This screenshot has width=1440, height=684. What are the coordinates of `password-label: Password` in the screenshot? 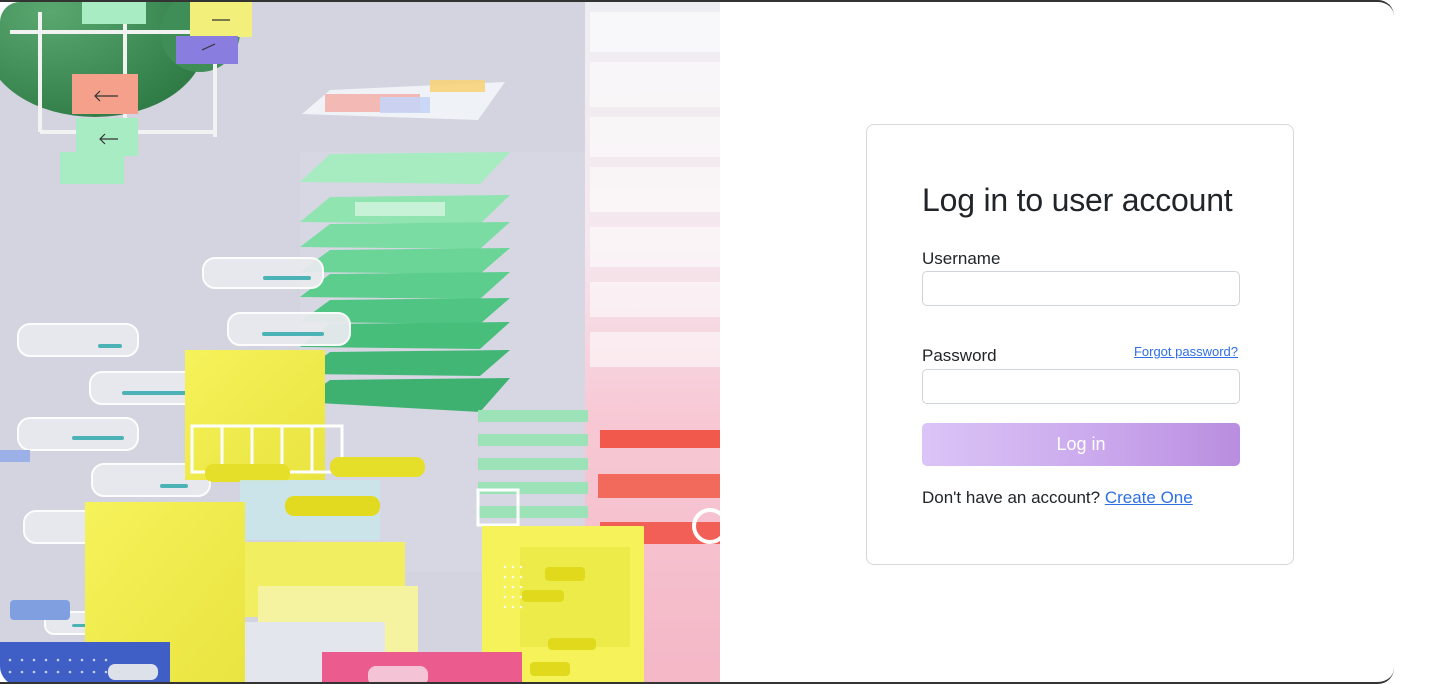 It's located at (959, 355).